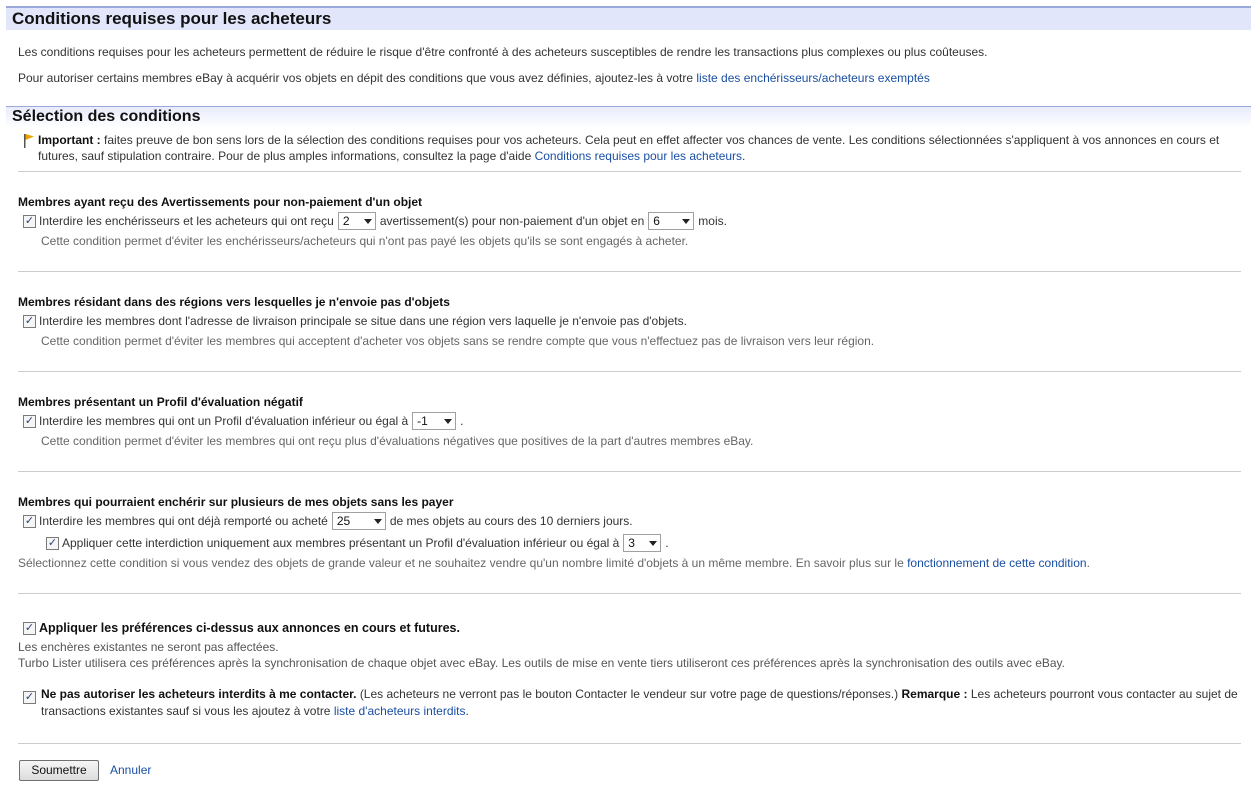 The image size is (1259, 798). What do you see at coordinates (667, 543) in the screenshot?
I see `multi-sub-label-b: .` at bounding box center [667, 543].